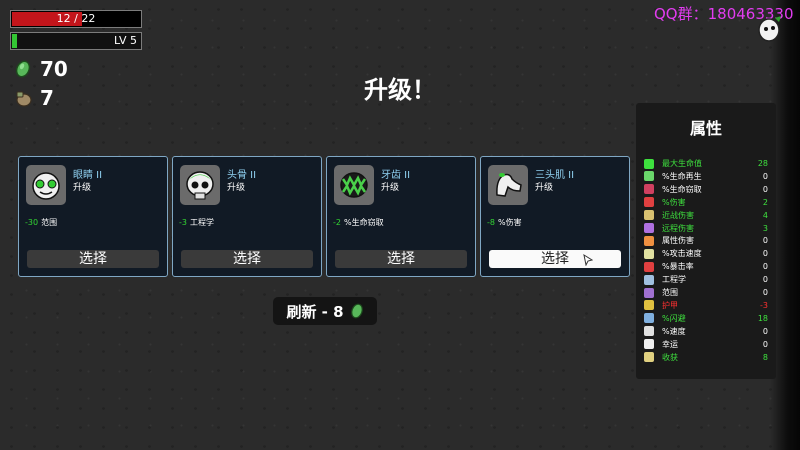  Describe the element at coordinates (682, 176) in the screenshot. I see `stat-label: %生命再生` at that location.